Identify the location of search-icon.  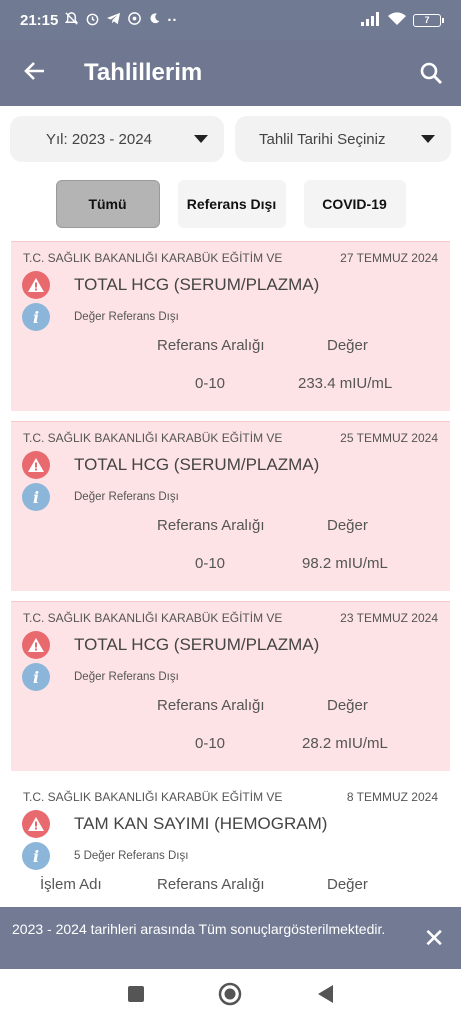
(431, 73).